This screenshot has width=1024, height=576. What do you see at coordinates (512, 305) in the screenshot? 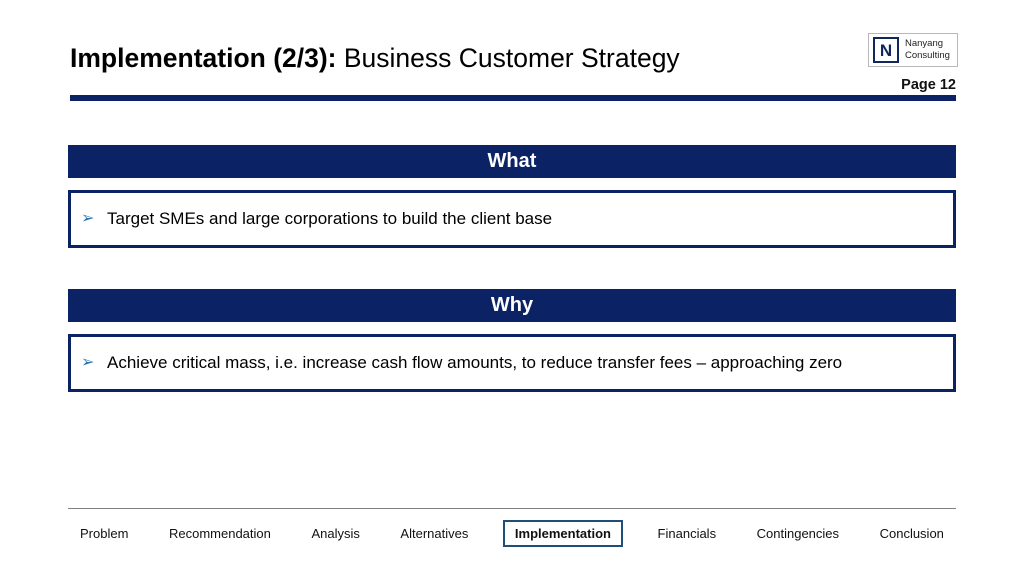
I see `section-header-why: Why` at bounding box center [512, 305].